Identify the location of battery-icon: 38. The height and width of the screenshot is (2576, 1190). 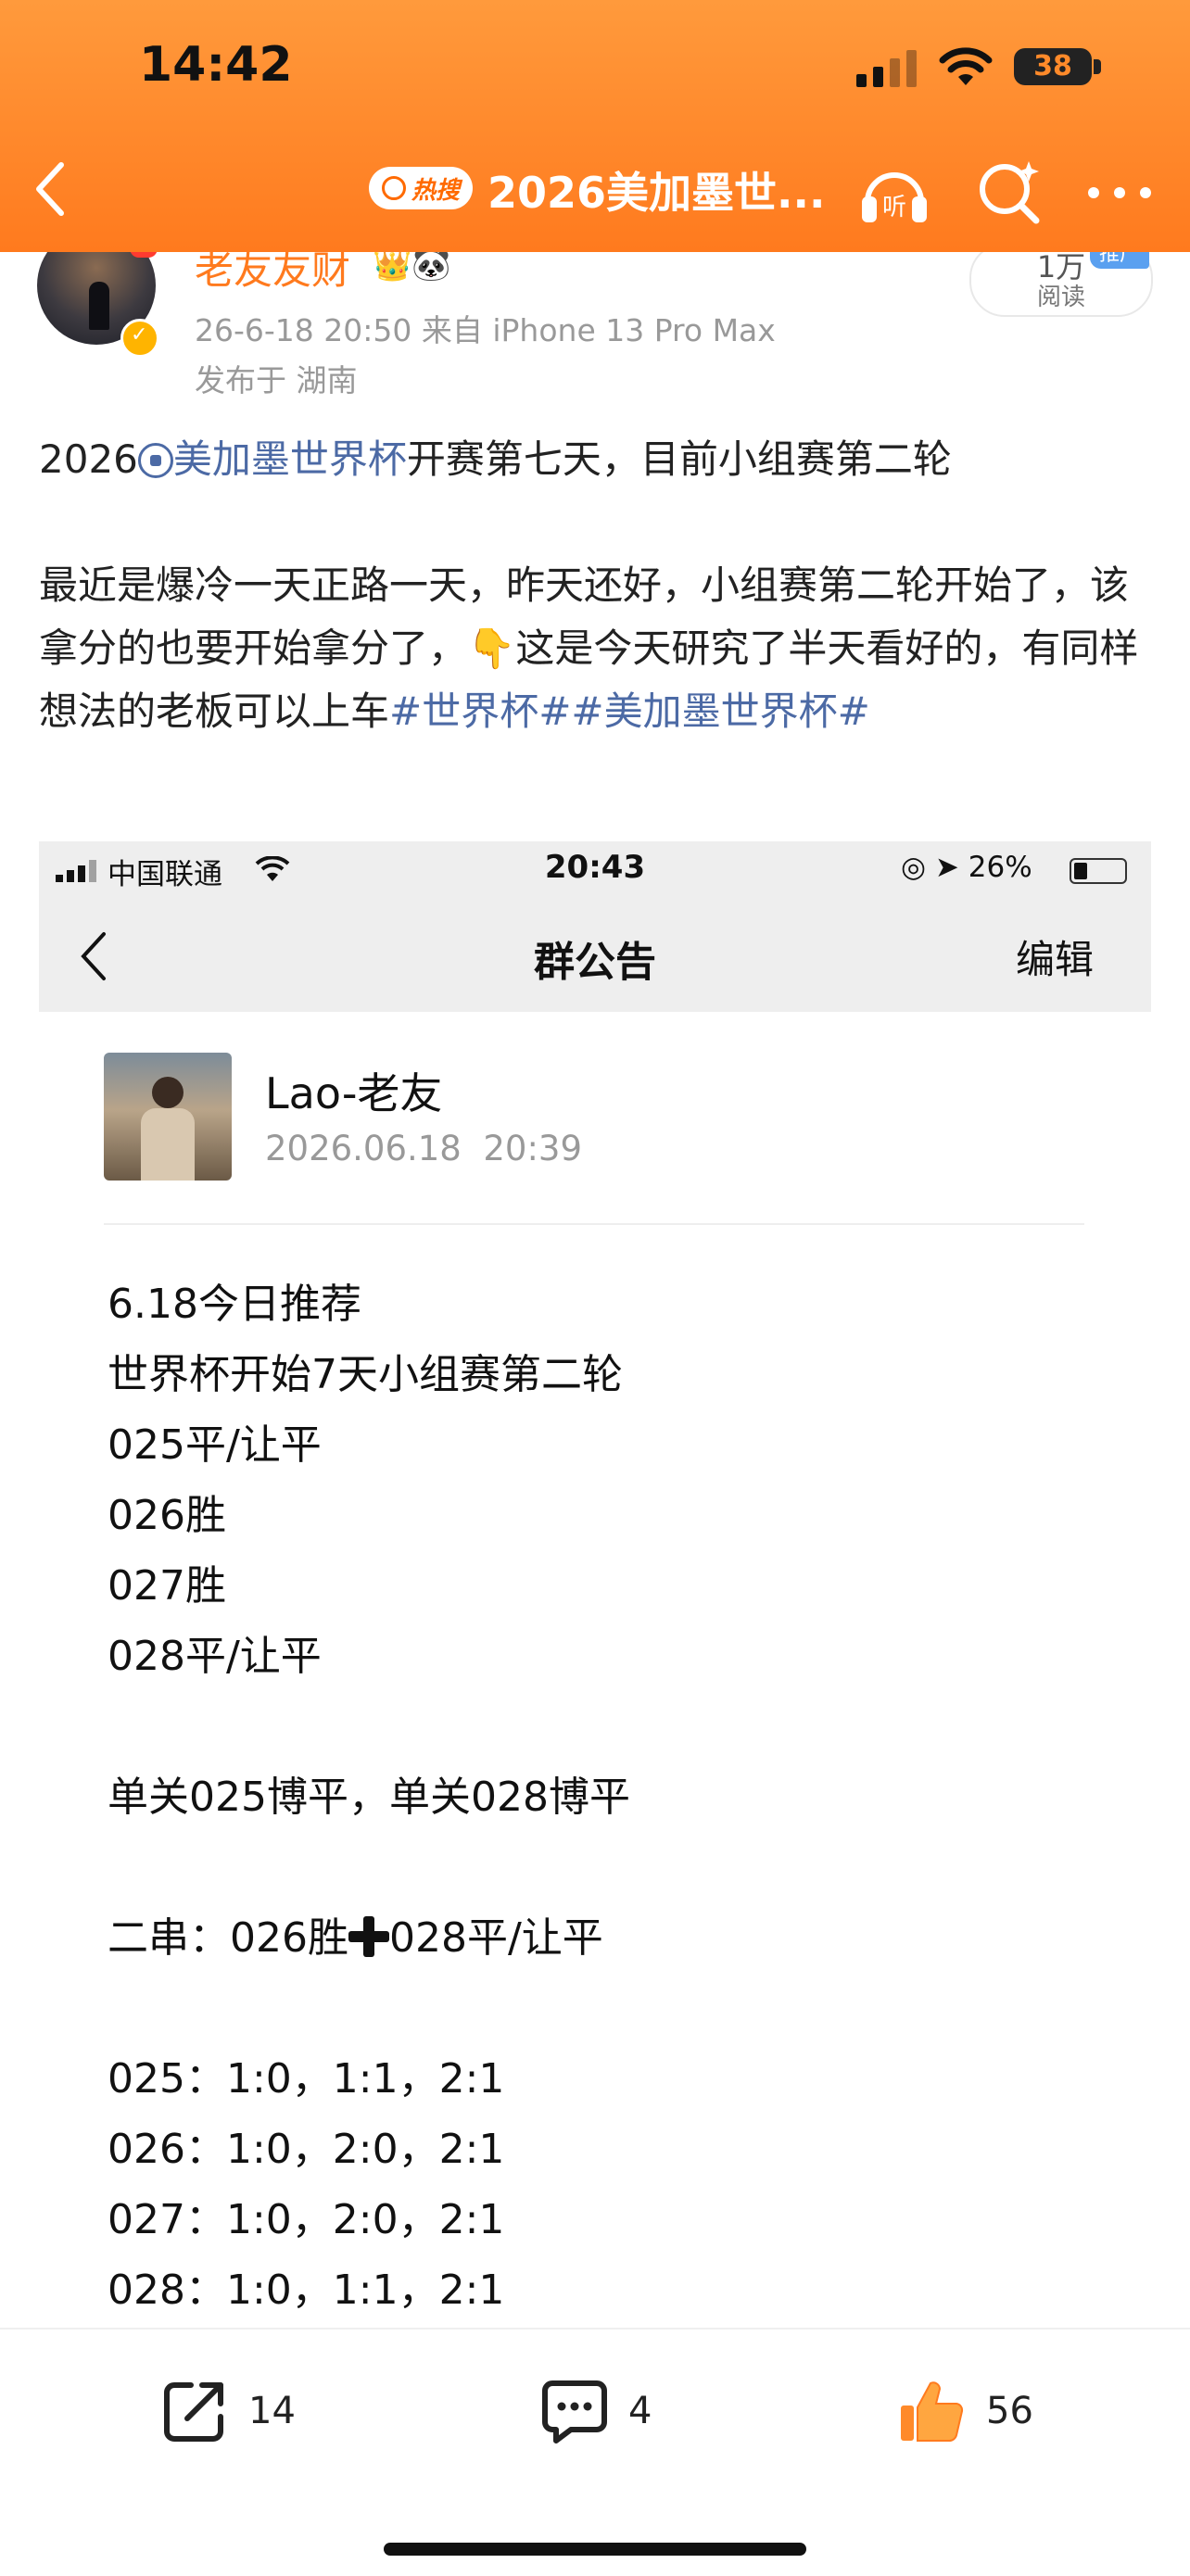
(1053, 66).